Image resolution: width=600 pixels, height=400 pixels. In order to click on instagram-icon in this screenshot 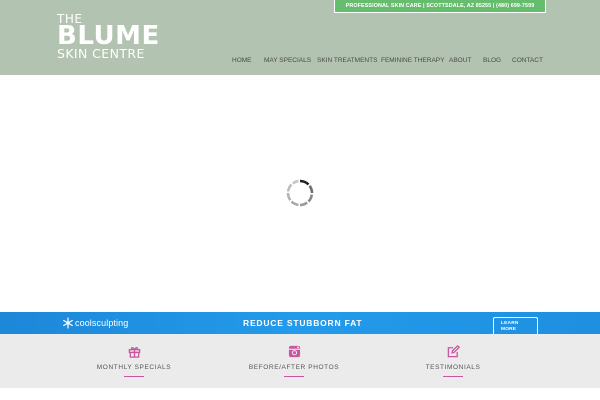, I will do `click(294, 351)`.